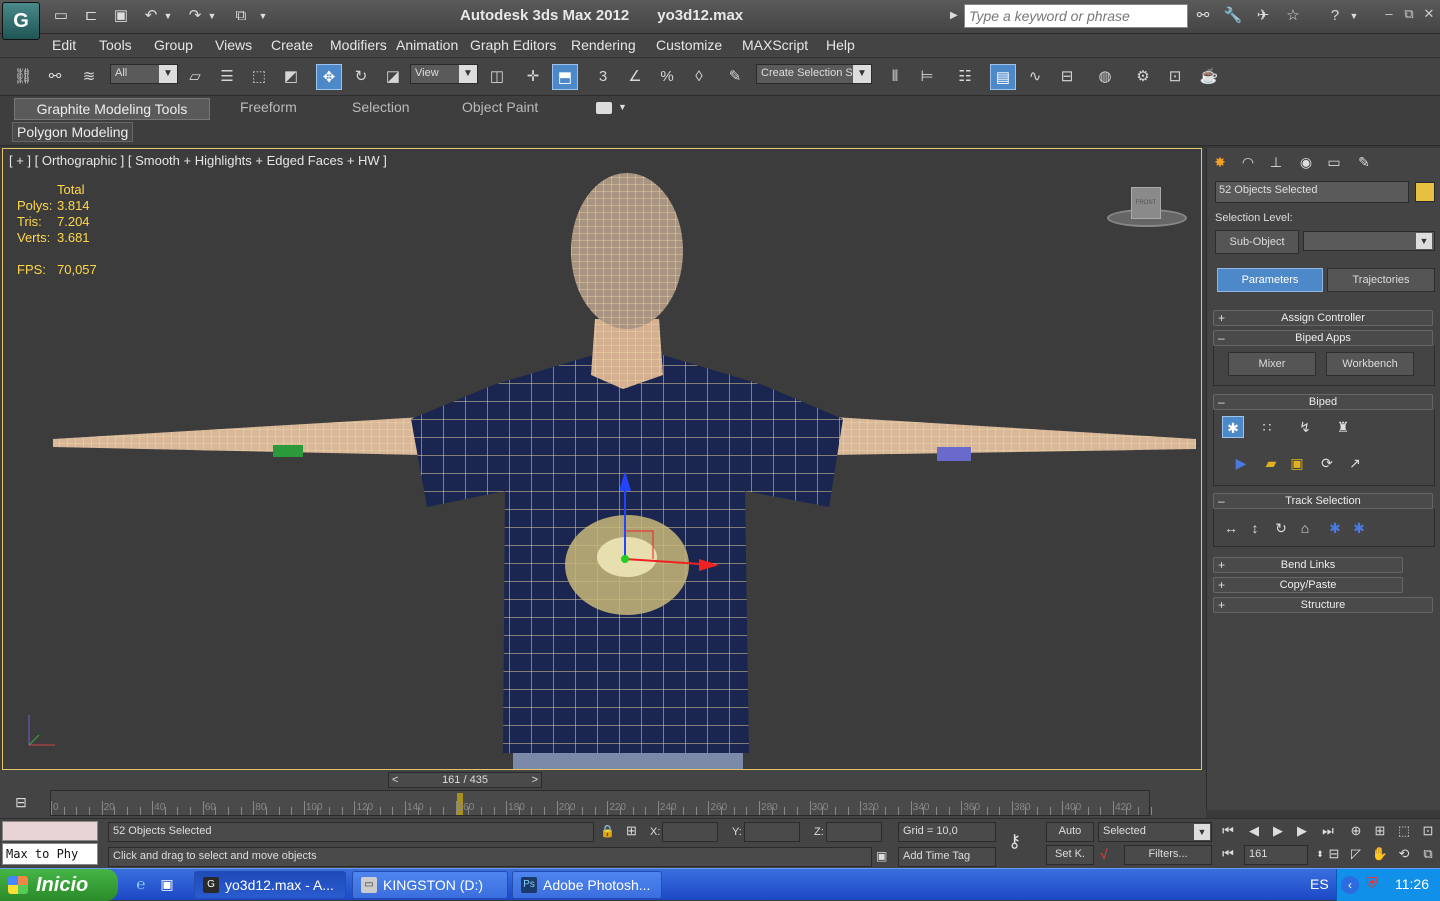 This screenshot has height=901, width=1440. Describe the element at coordinates (927, 77) in the screenshot. I see `align-icon: ⊨` at that location.